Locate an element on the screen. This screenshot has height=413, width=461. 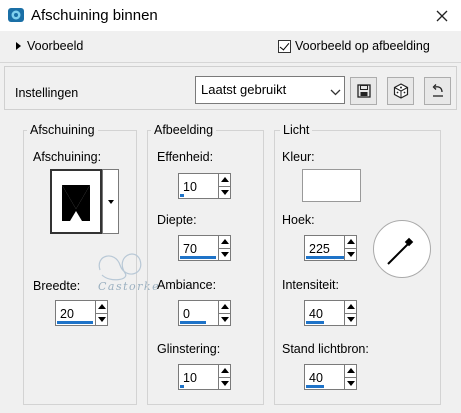
shininess-decrement-button is located at coordinates (224, 384).